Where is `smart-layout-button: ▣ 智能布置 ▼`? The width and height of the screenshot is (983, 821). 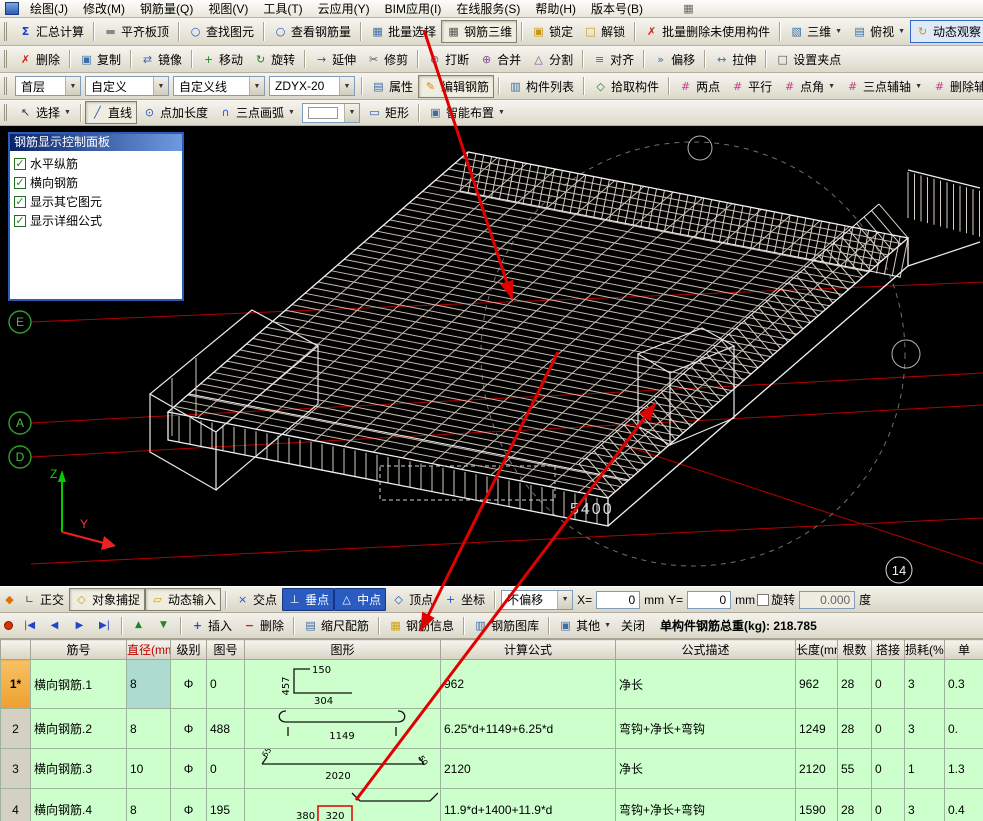 smart-layout-button: ▣ 智能布置 ▼ is located at coordinates (466, 112).